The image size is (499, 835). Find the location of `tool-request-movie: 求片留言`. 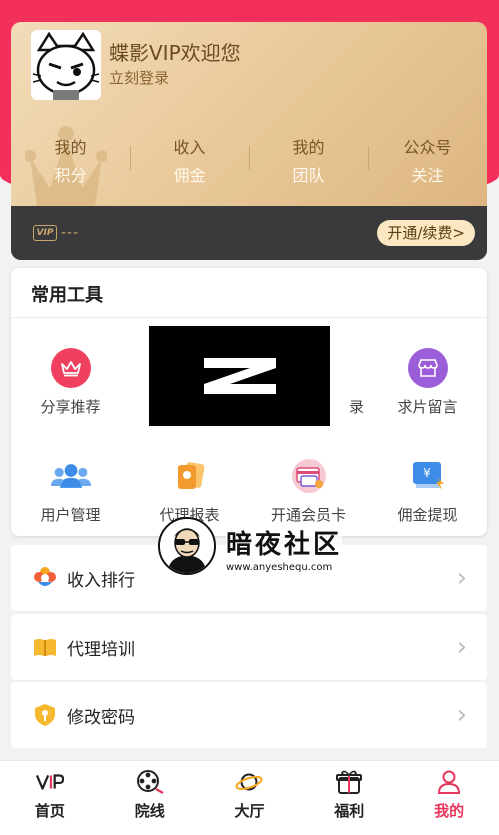

tool-request-movie: 求片留言 is located at coordinates (427, 382).